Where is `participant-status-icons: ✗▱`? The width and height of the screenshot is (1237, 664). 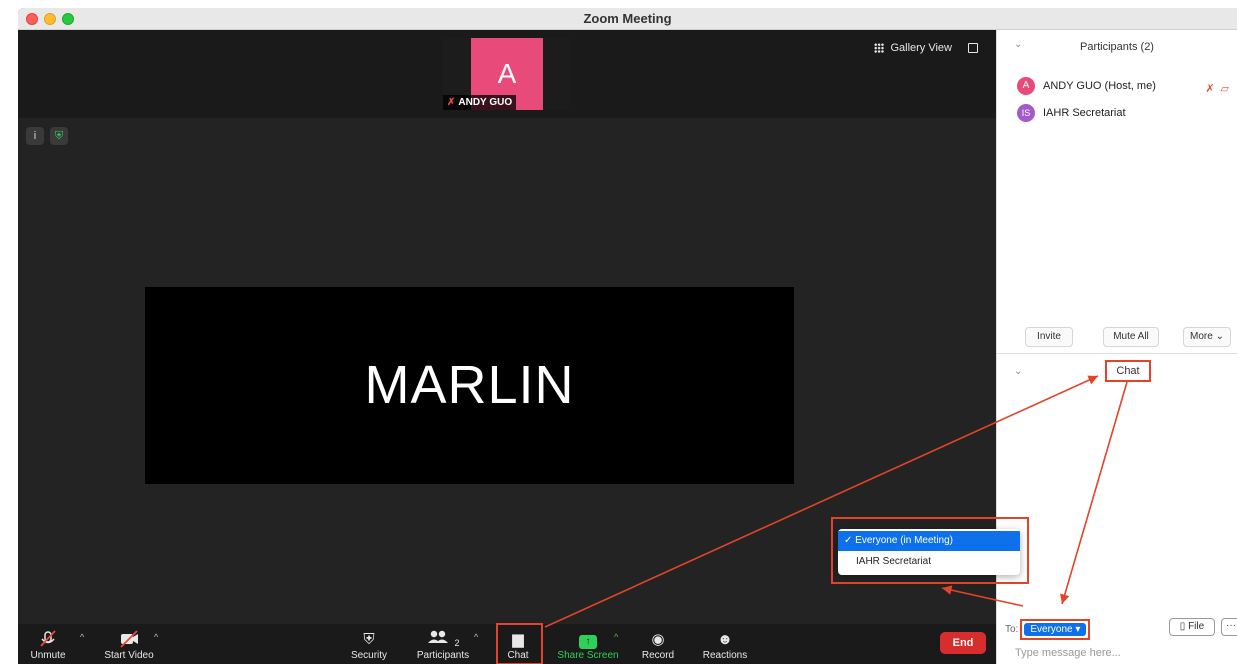
participant-status-icons: ✗▱ is located at coordinates (1220, 88).